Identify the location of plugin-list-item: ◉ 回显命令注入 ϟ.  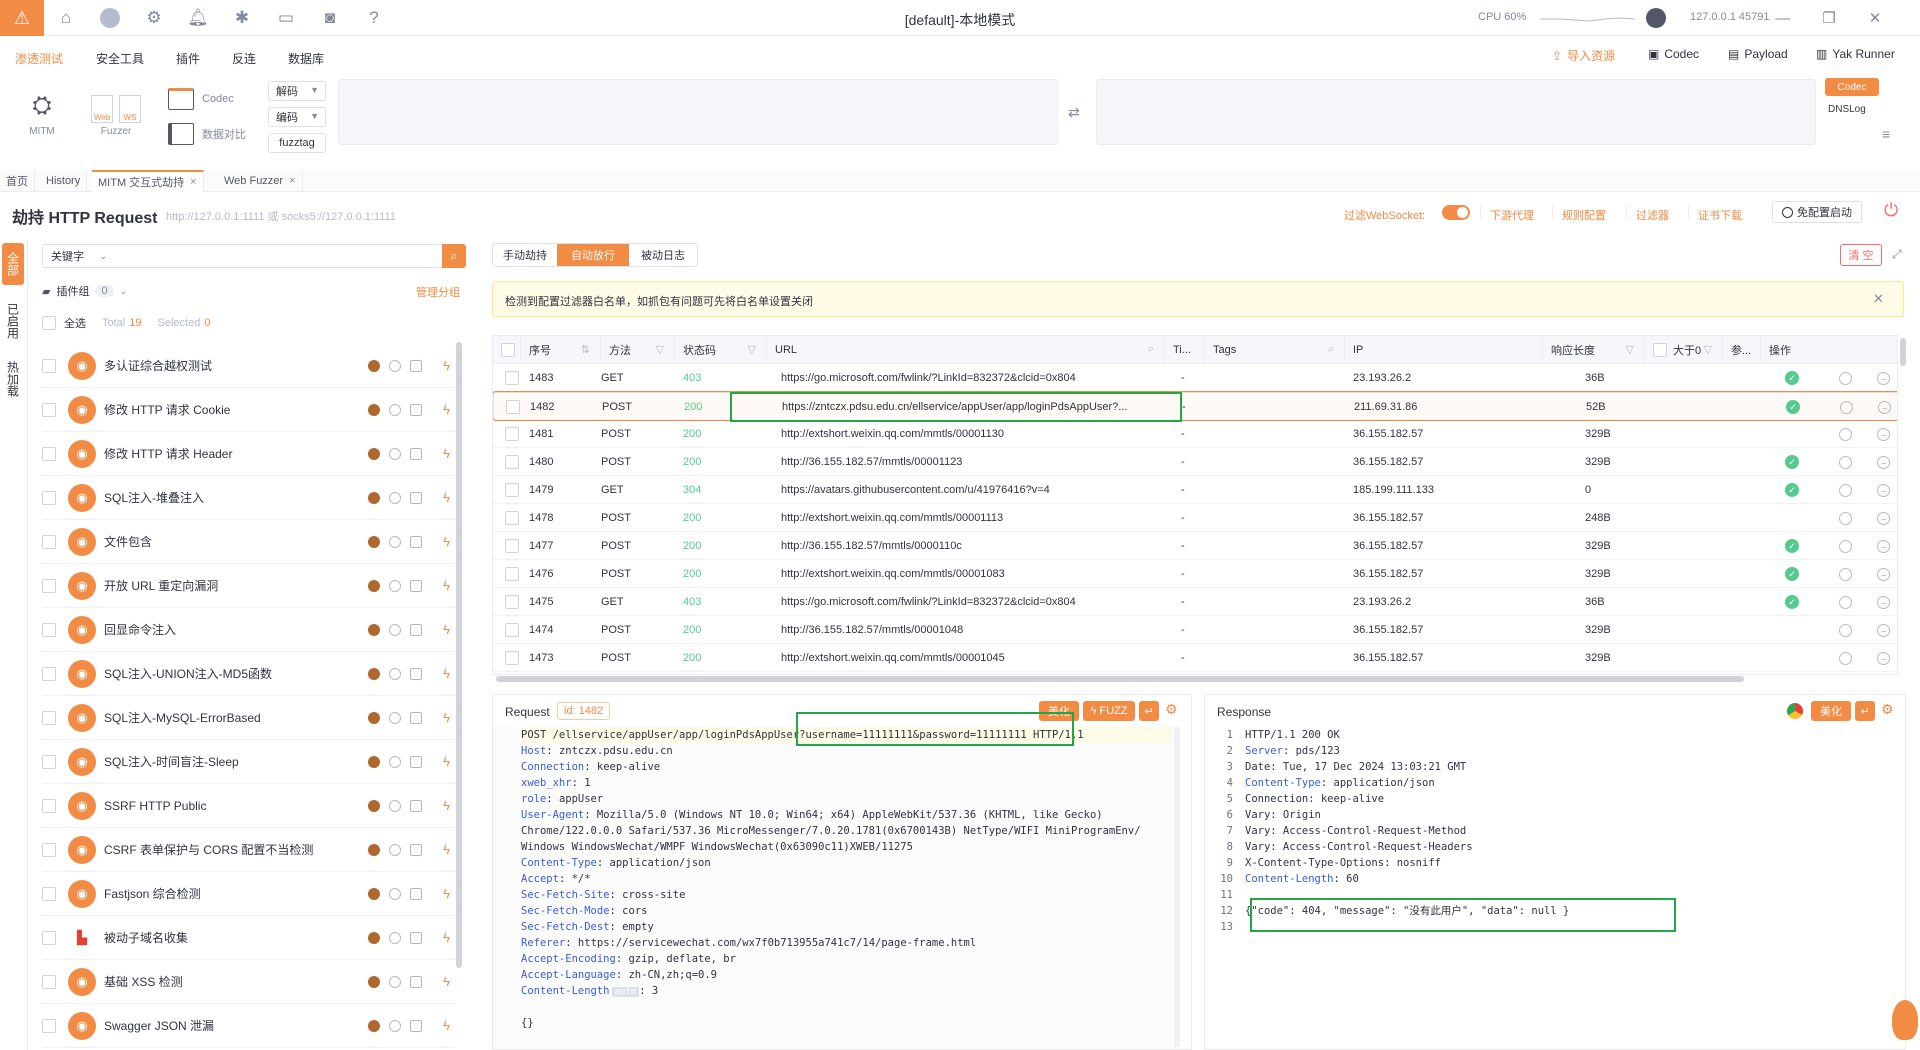
(249, 630).